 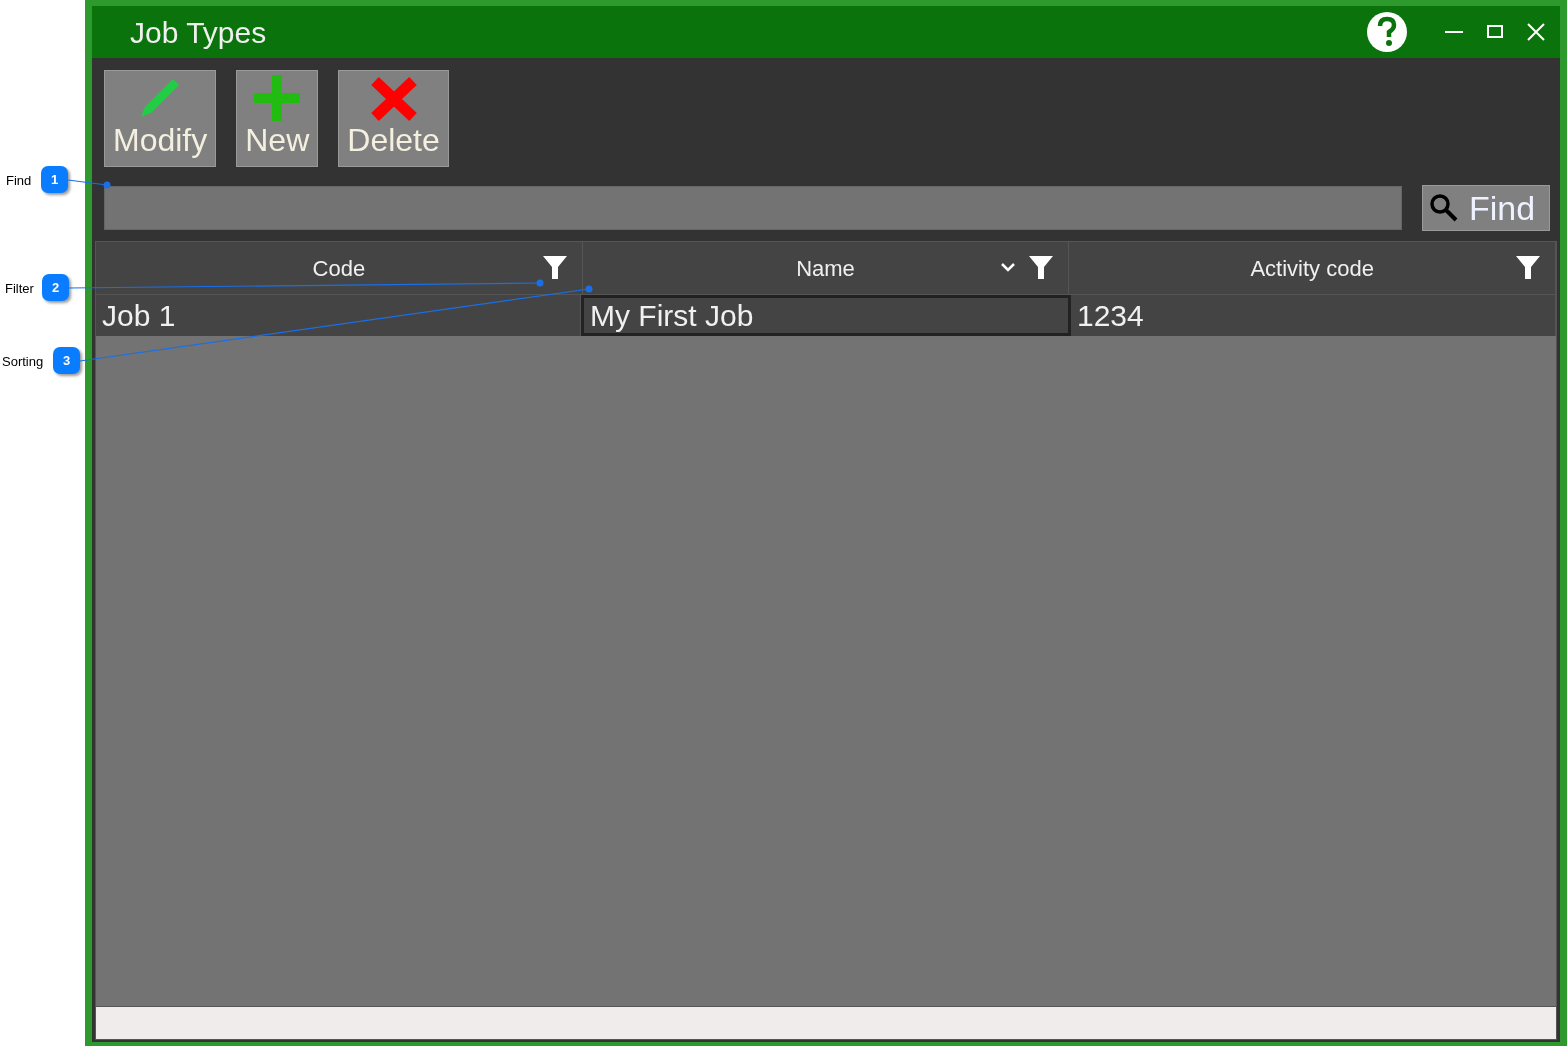 What do you see at coordinates (23, 362) in the screenshot?
I see `callout-label: Sorting` at bounding box center [23, 362].